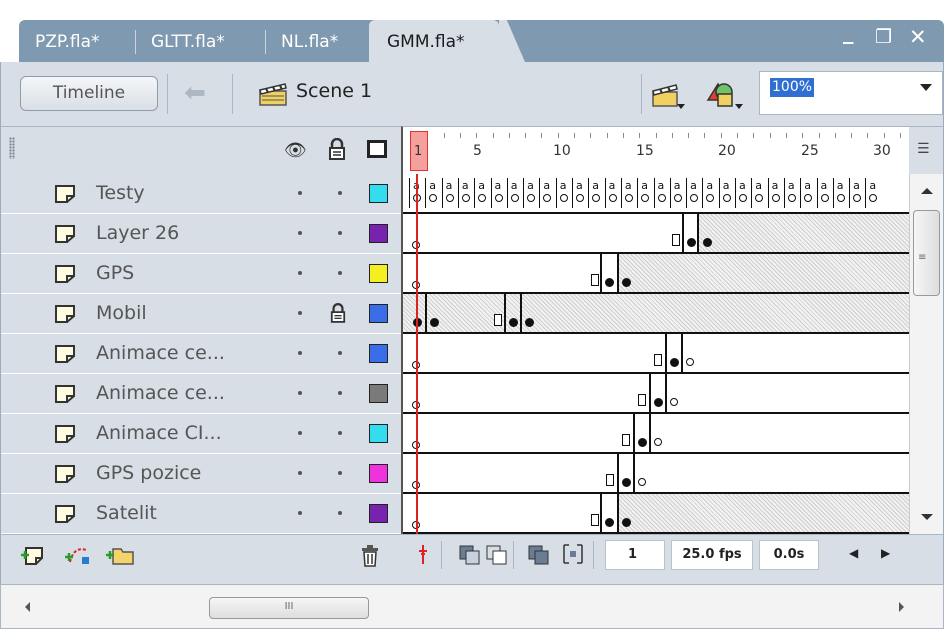  What do you see at coordinates (201, 274) in the screenshot?
I see `layer-row: GPS` at bounding box center [201, 274].